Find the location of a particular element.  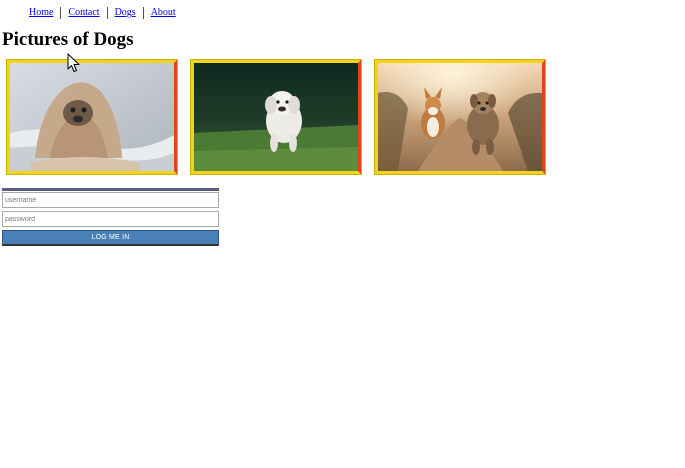

two-dogs-photo is located at coordinates (460, 117).